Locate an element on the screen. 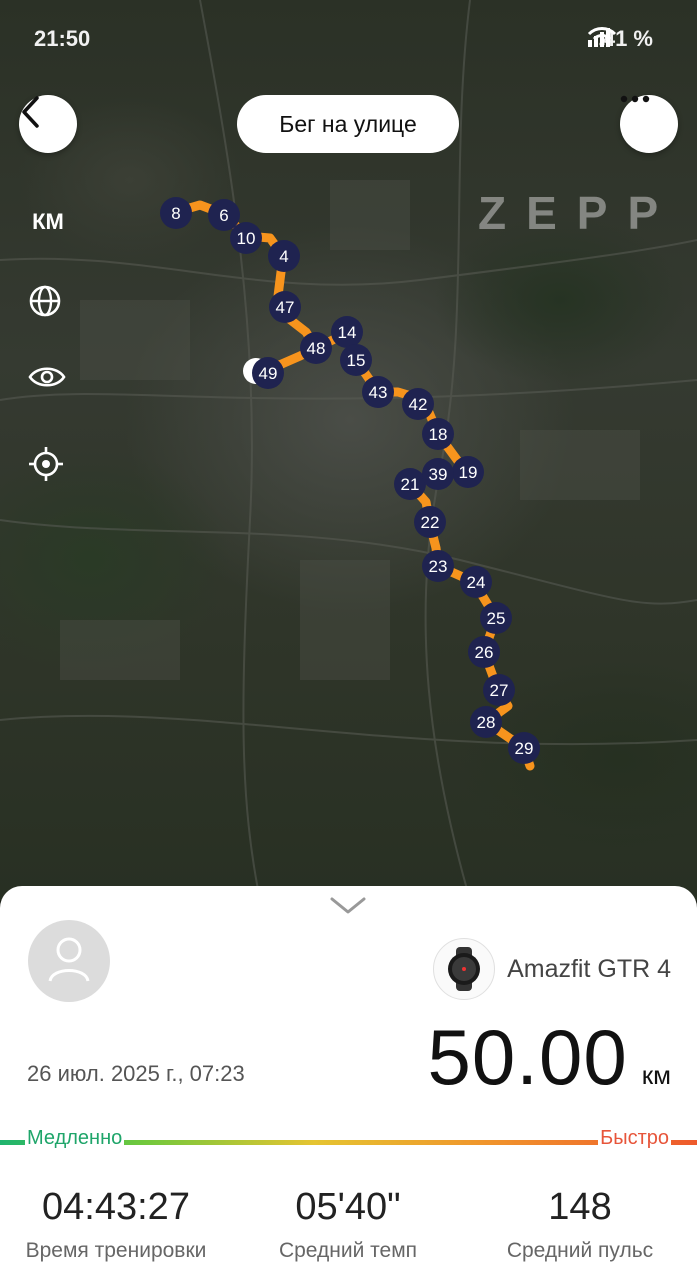  km-marker-label: 26 is located at coordinates (484, 652).